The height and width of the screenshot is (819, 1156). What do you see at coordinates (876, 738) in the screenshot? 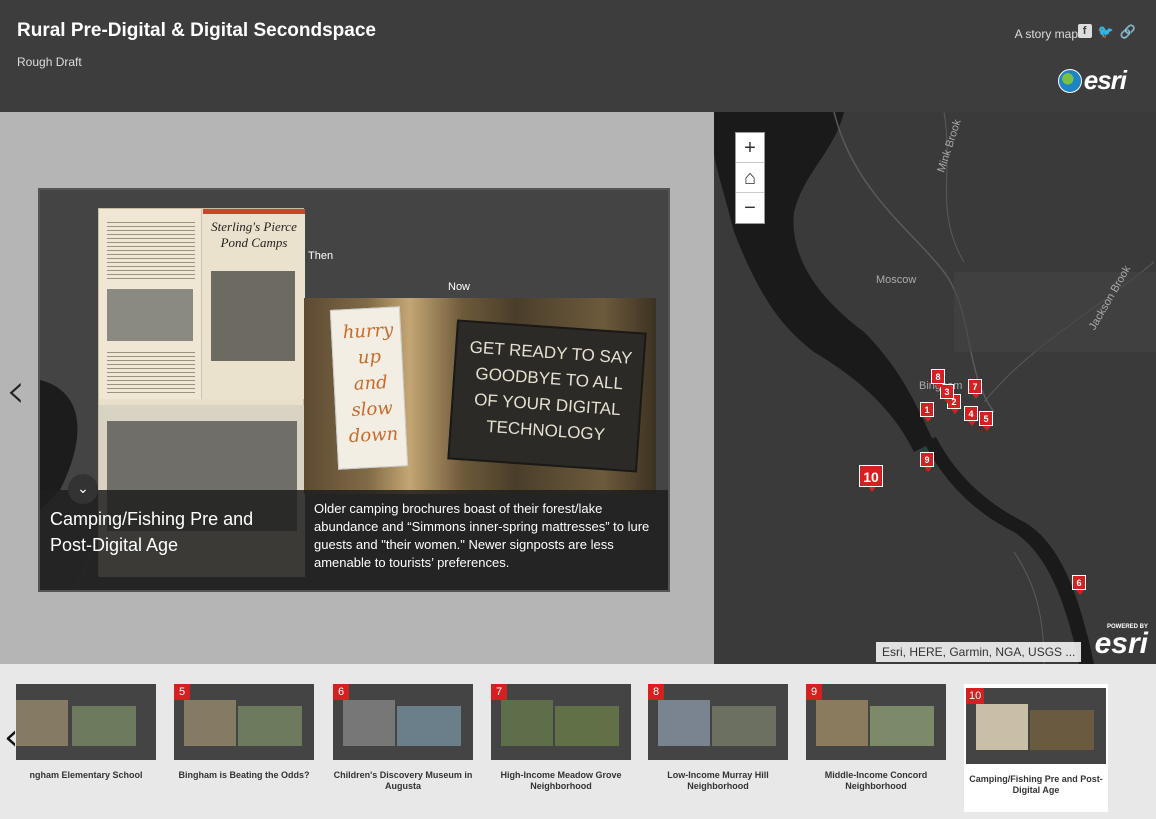
I see `carousel-item: 9 Middle-Income Concord Neighborhood` at bounding box center [876, 738].